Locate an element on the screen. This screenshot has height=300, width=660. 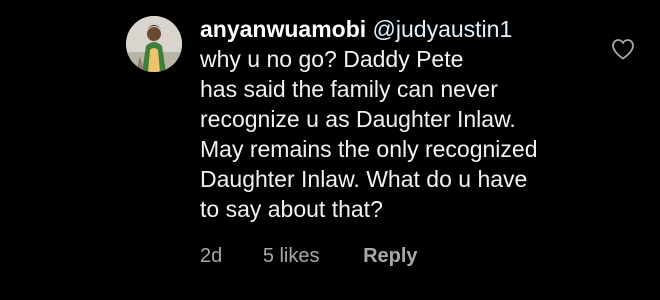
comment-line: why u no go? Daddy Pete is located at coordinates (332, 59).